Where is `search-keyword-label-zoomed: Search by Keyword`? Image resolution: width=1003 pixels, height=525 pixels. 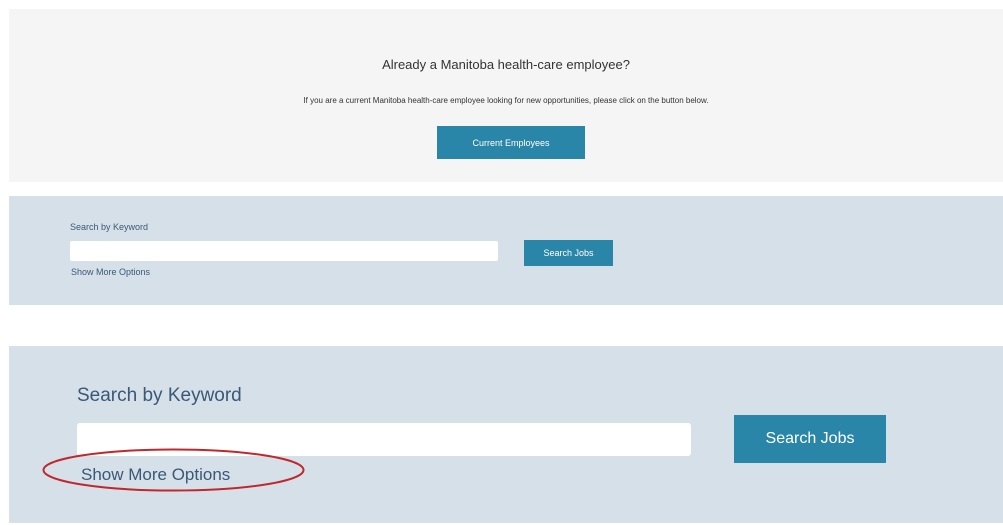
search-keyword-label-zoomed: Search by Keyword is located at coordinates (159, 395).